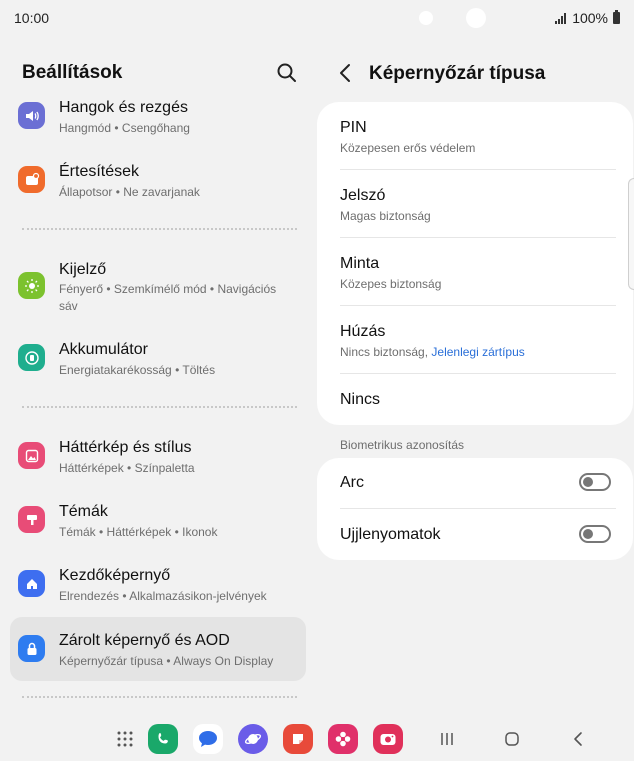  What do you see at coordinates (163, 596) in the screenshot?
I see `settings-item-subtitle: Elrendezés • Alkalmazásikon-jelvények` at bounding box center [163, 596].